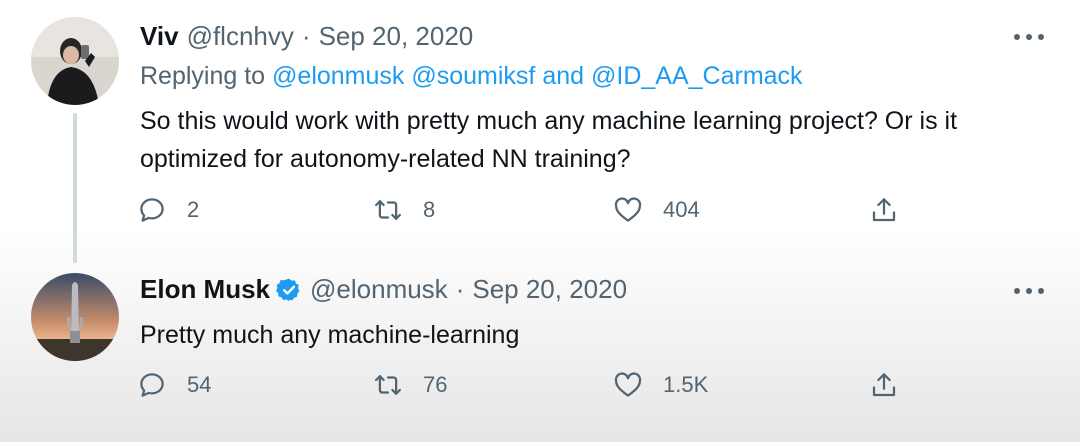 This screenshot has height=442, width=1080. Describe the element at coordinates (174, 385) in the screenshot. I see `reply-button: 54` at that location.